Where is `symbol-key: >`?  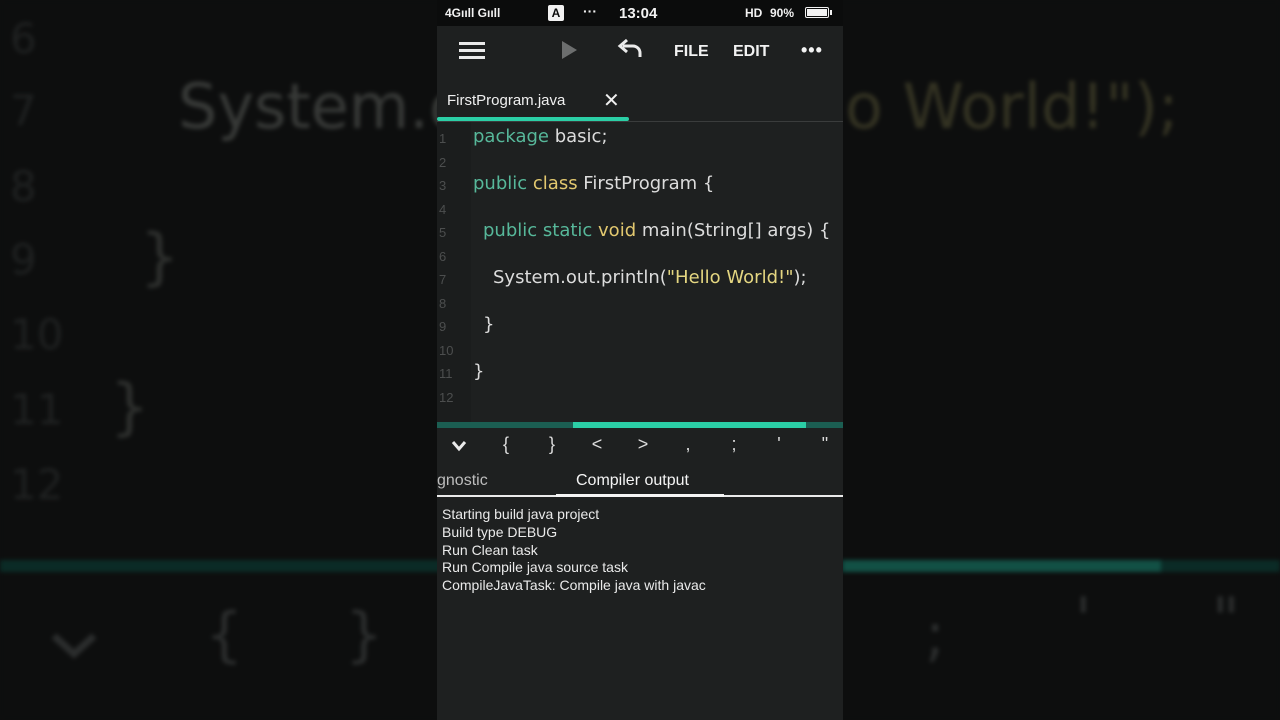
symbol-key: > is located at coordinates (643, 444).